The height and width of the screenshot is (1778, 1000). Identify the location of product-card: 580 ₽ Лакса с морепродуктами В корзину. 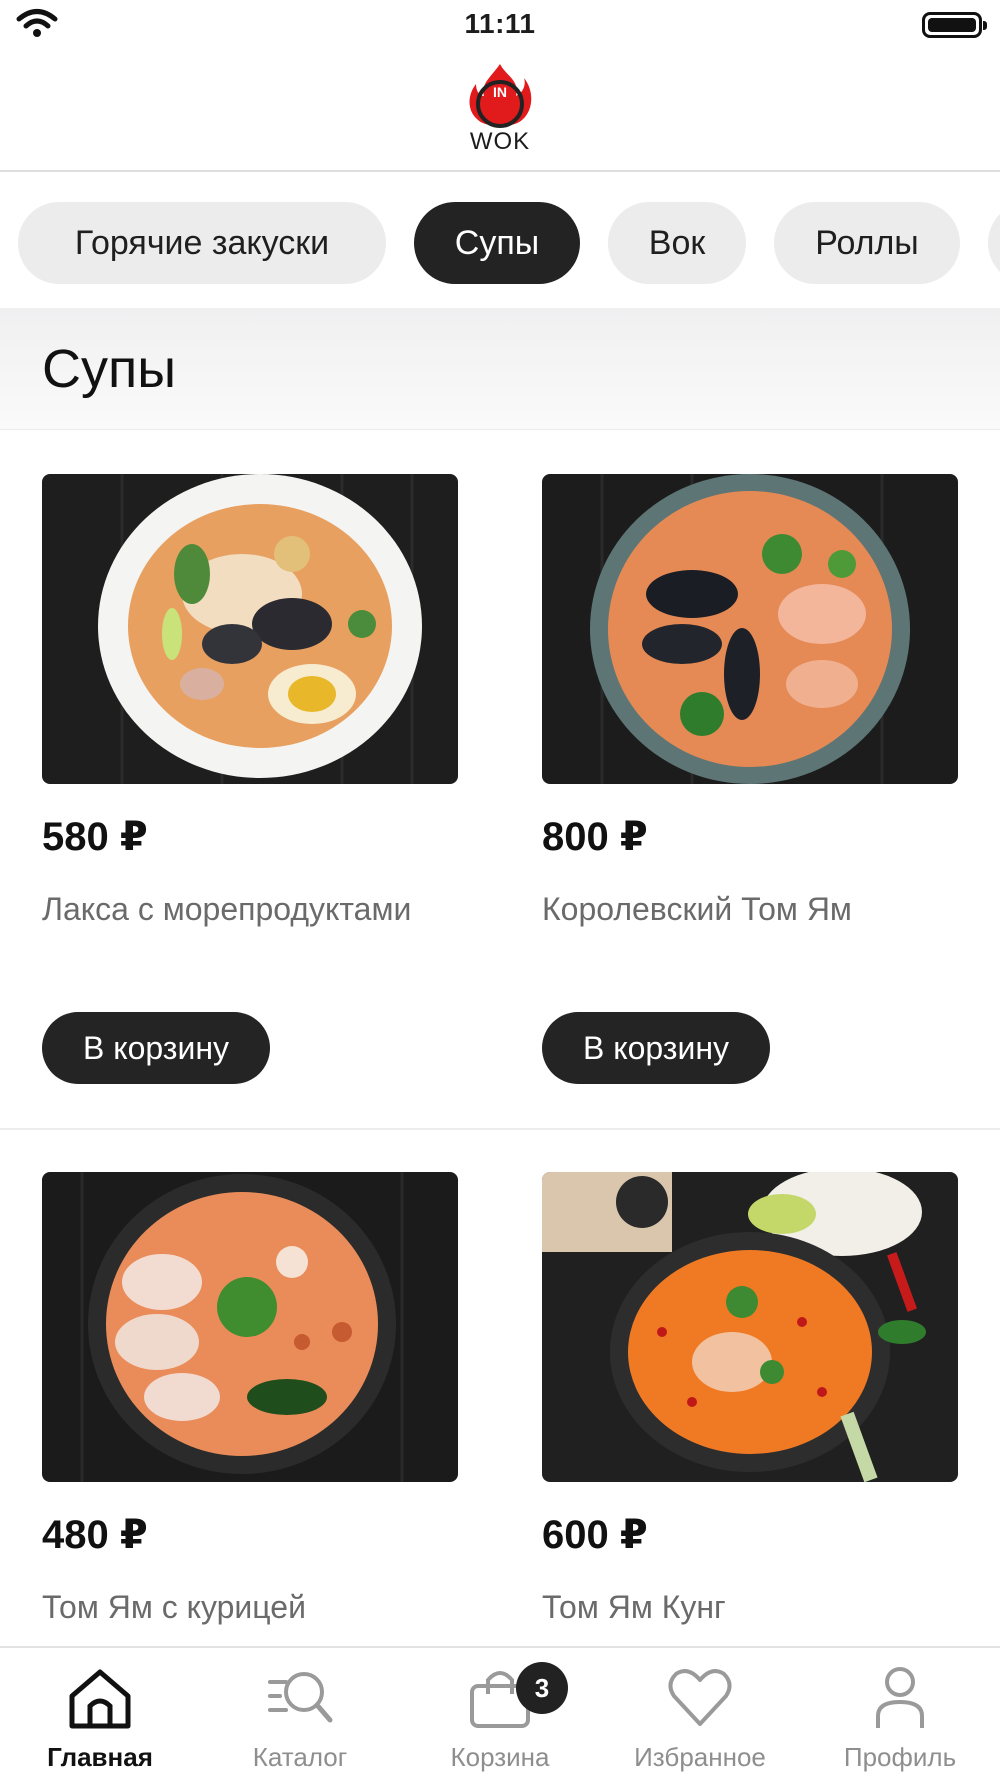
(250, 779).